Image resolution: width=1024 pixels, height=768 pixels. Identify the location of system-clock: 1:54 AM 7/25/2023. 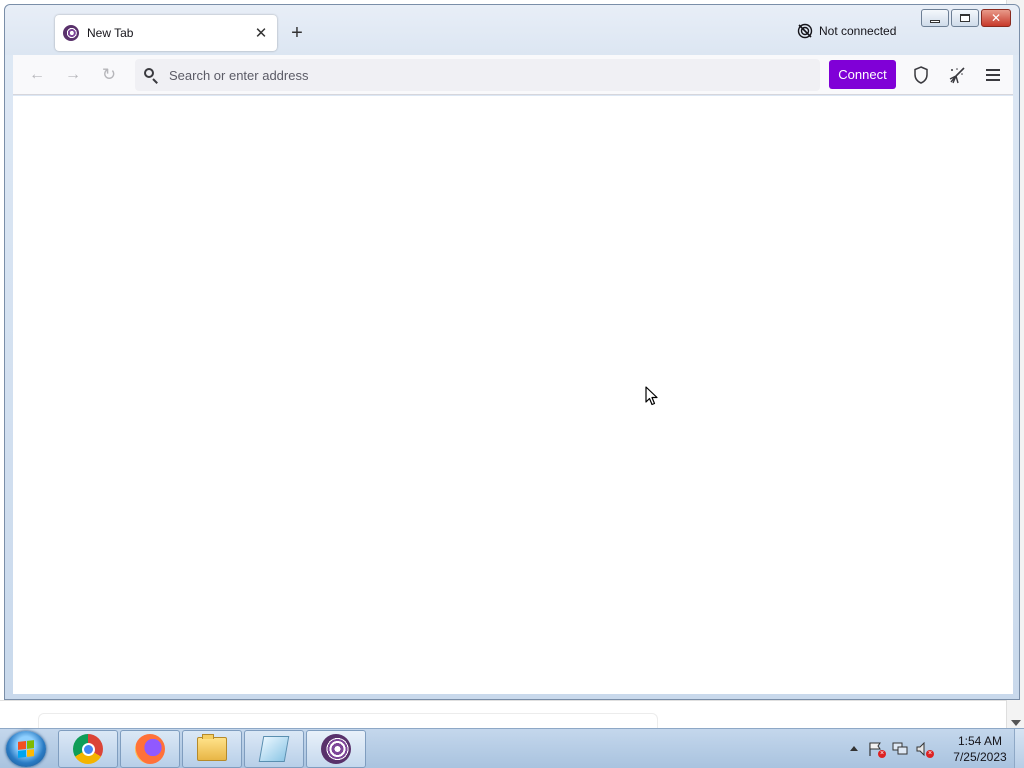
(980, 749).